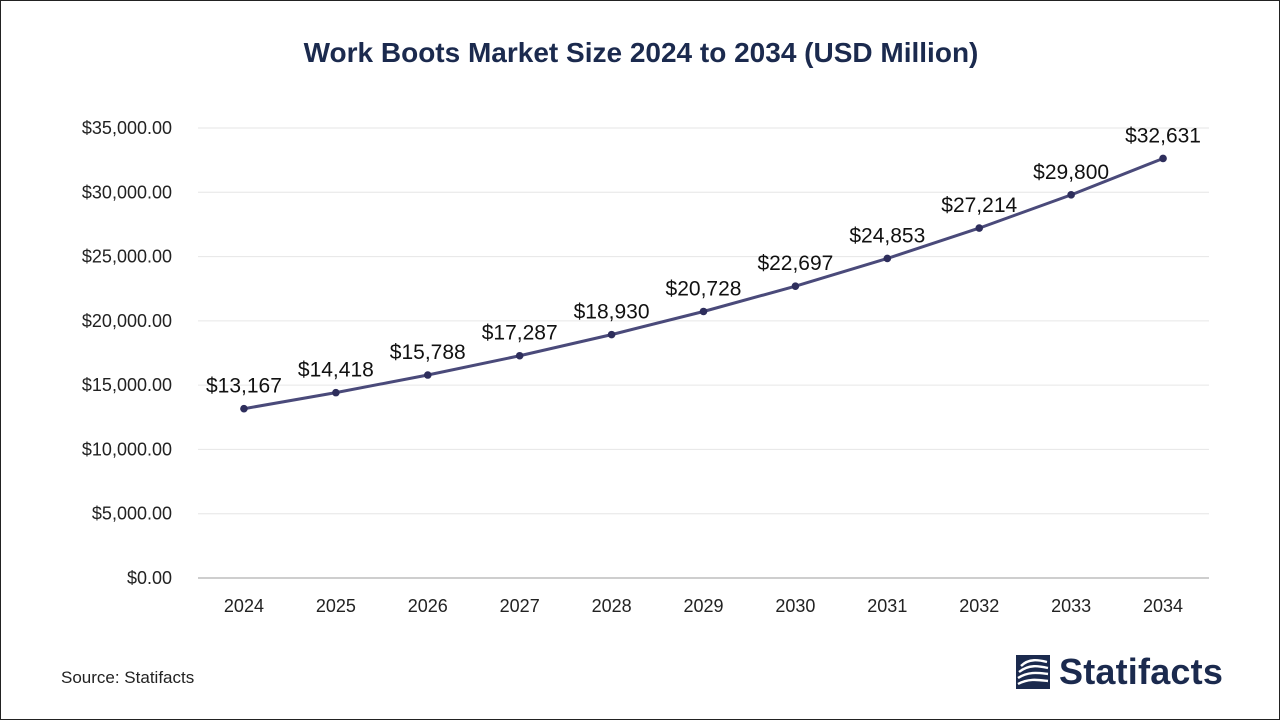  What do you see at coordinates (1163, 606) in the screenshot?
I see `x-tick-label: 2034` at bounding box center [1163, 606].